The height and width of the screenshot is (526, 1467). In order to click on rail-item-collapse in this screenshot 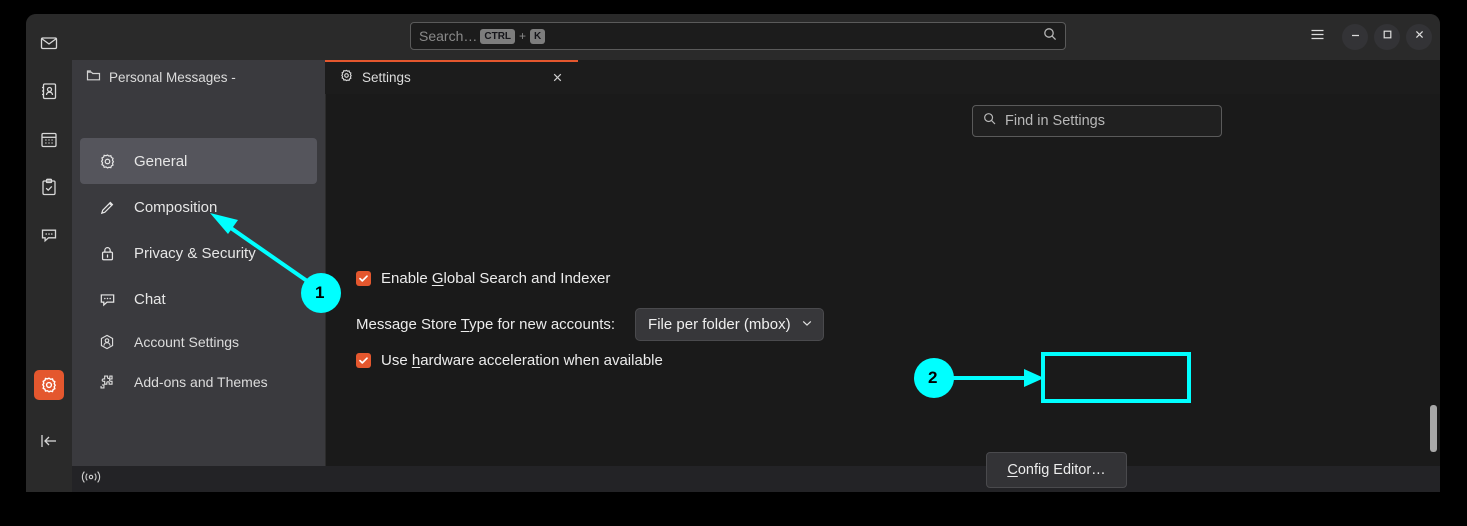, I will do `click(49, 441)`.